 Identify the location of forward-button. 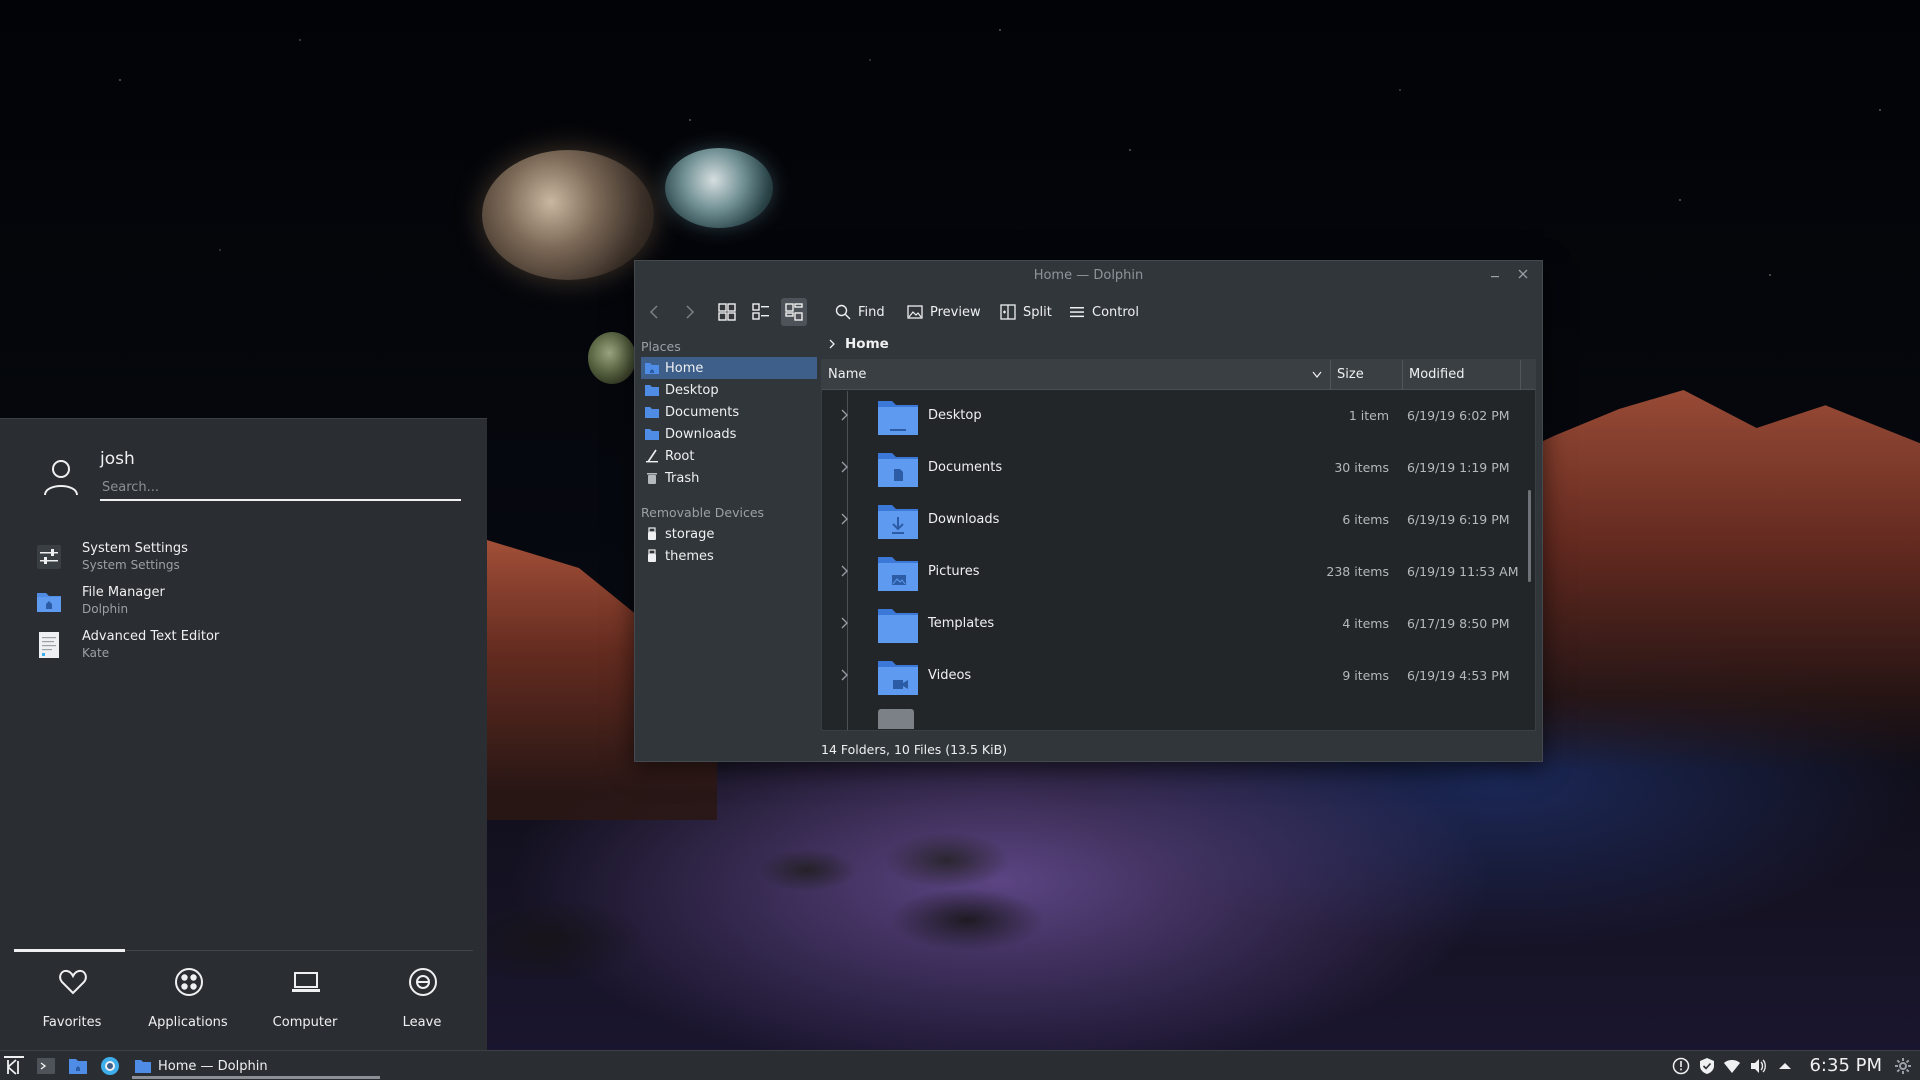
(689, 312).